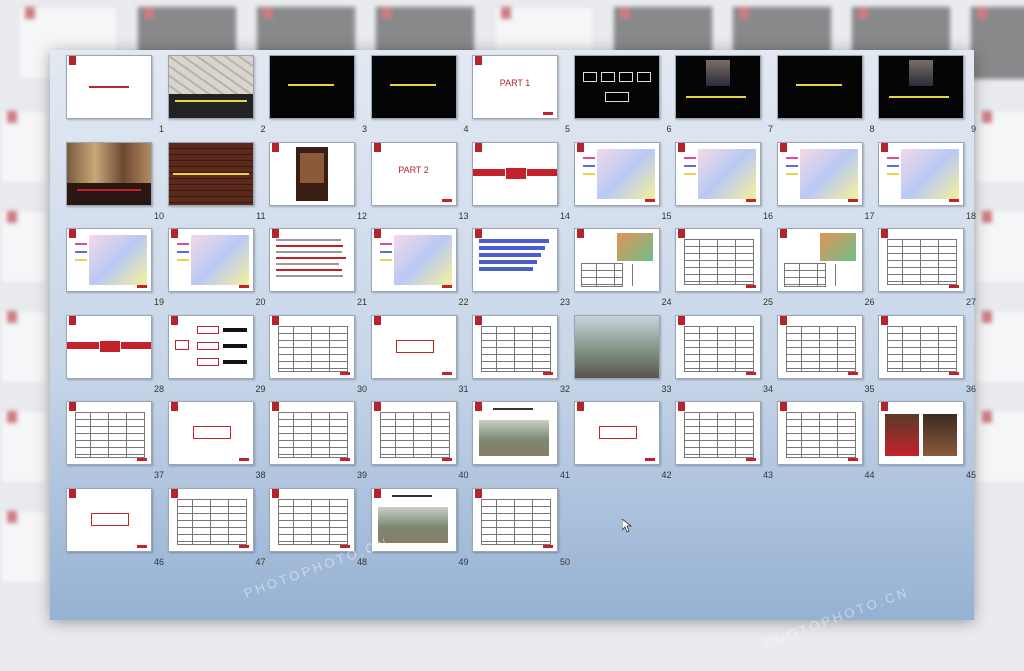  What do you see at coordinates (361, 215) in the screenshot?
I see `slide-number: 12` at bounding box center [361, 215].